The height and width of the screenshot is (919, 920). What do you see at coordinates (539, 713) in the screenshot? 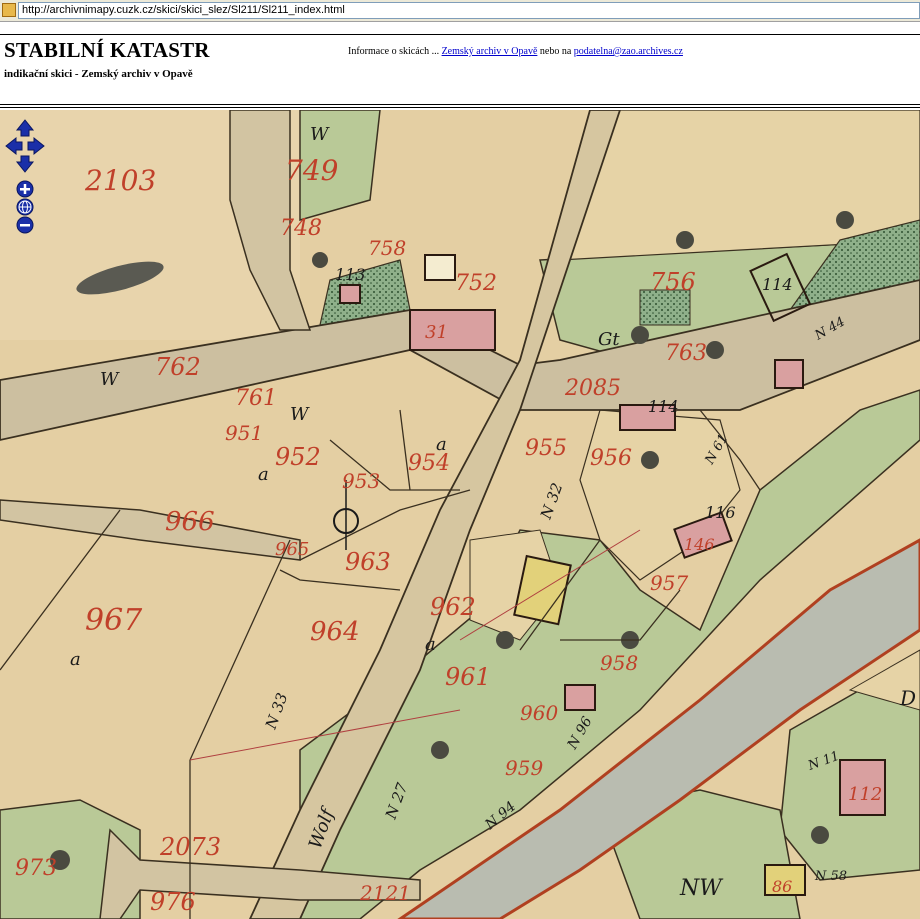
I see `parcel-number: 960` at bounding box center [539, 713].